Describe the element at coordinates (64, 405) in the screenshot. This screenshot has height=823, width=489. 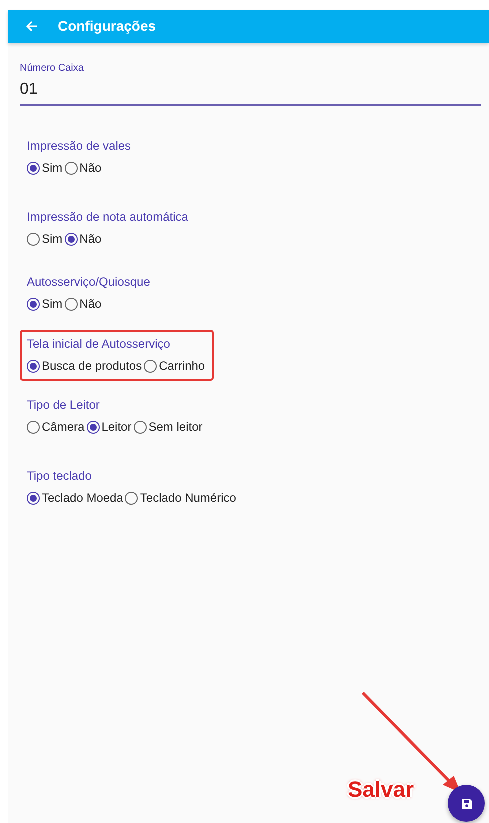
I see `group-title: Tipo de Leitor` at that location.